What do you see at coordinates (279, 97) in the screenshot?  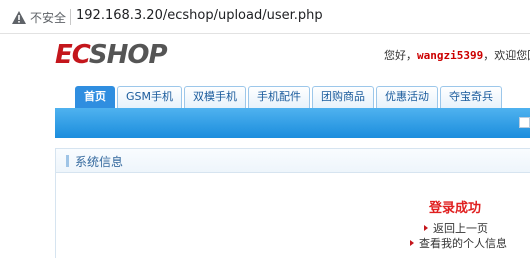 I see `nav-tab-accessories: 手机配件` at bounding box center [279, 97].